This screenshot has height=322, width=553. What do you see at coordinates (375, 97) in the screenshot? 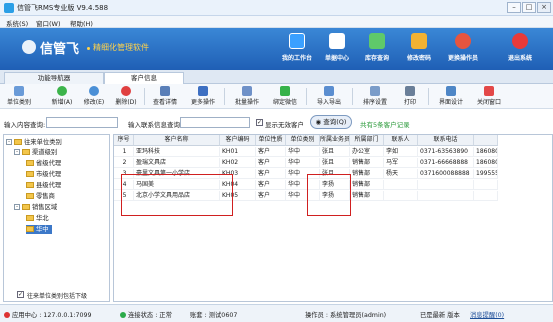
I see `sort-settings-button: 排序设置` at bounding box center [375, 97].